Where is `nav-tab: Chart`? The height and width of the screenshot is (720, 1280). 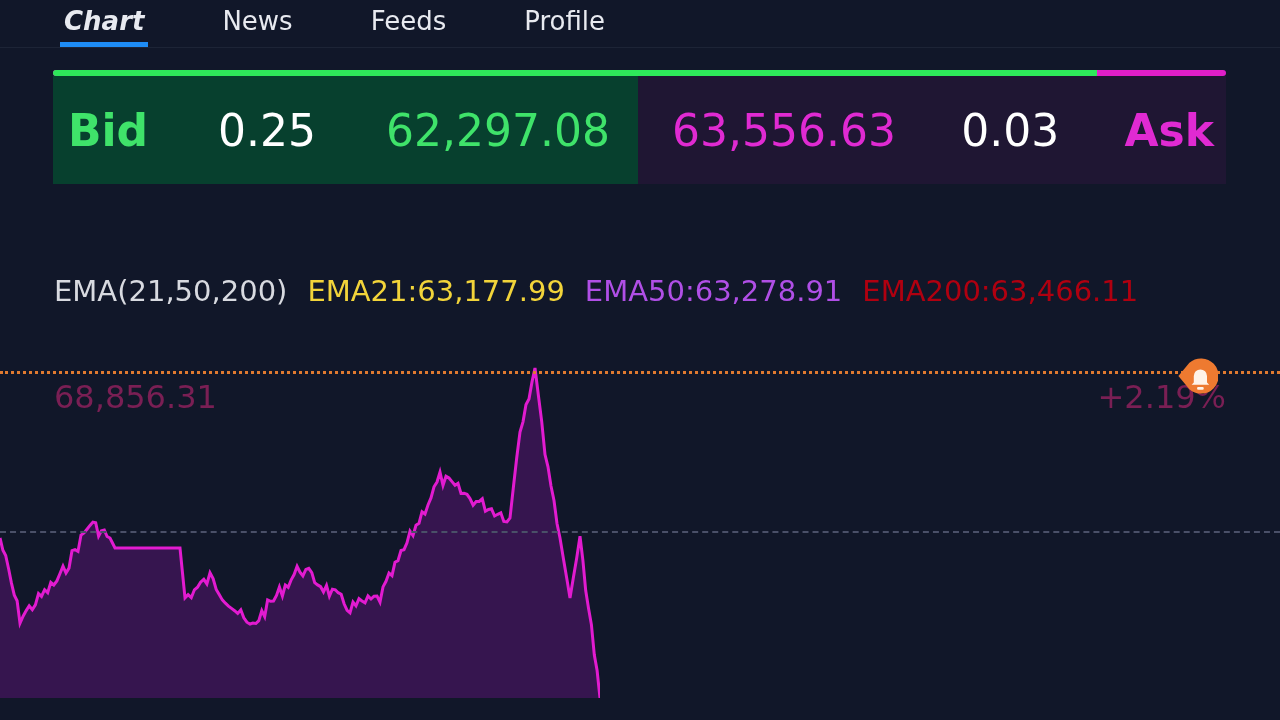 nav-tab: Chart is located at coordinates (104, 26).